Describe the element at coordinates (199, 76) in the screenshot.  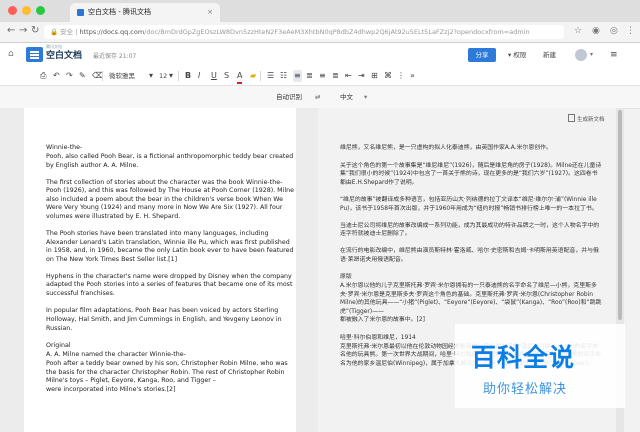
I see `italic-icon: I` at that location.